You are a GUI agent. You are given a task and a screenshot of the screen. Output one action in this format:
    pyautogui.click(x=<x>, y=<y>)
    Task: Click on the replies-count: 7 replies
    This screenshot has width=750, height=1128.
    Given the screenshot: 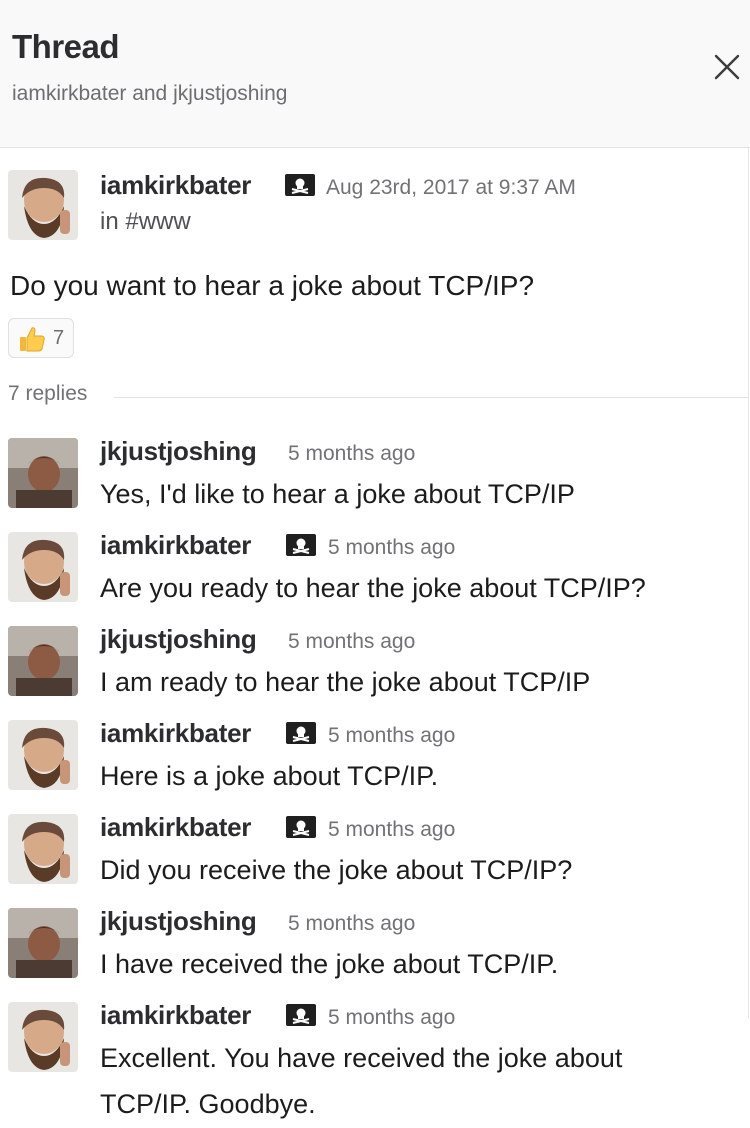 What is the action you would take?
    pyautogui.click(x=48, y=393)
    